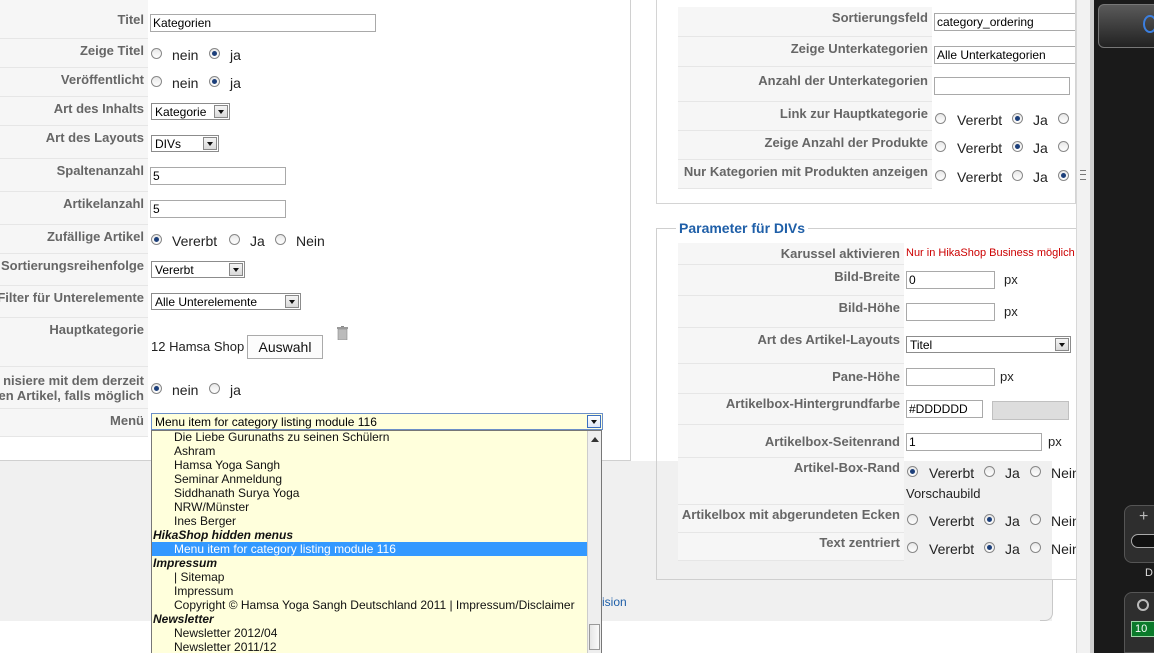  Describe the element at coordinates (944, 409) in the screenshot. I see `hintergrundfarbe-input: #DDDDDD` at that location.